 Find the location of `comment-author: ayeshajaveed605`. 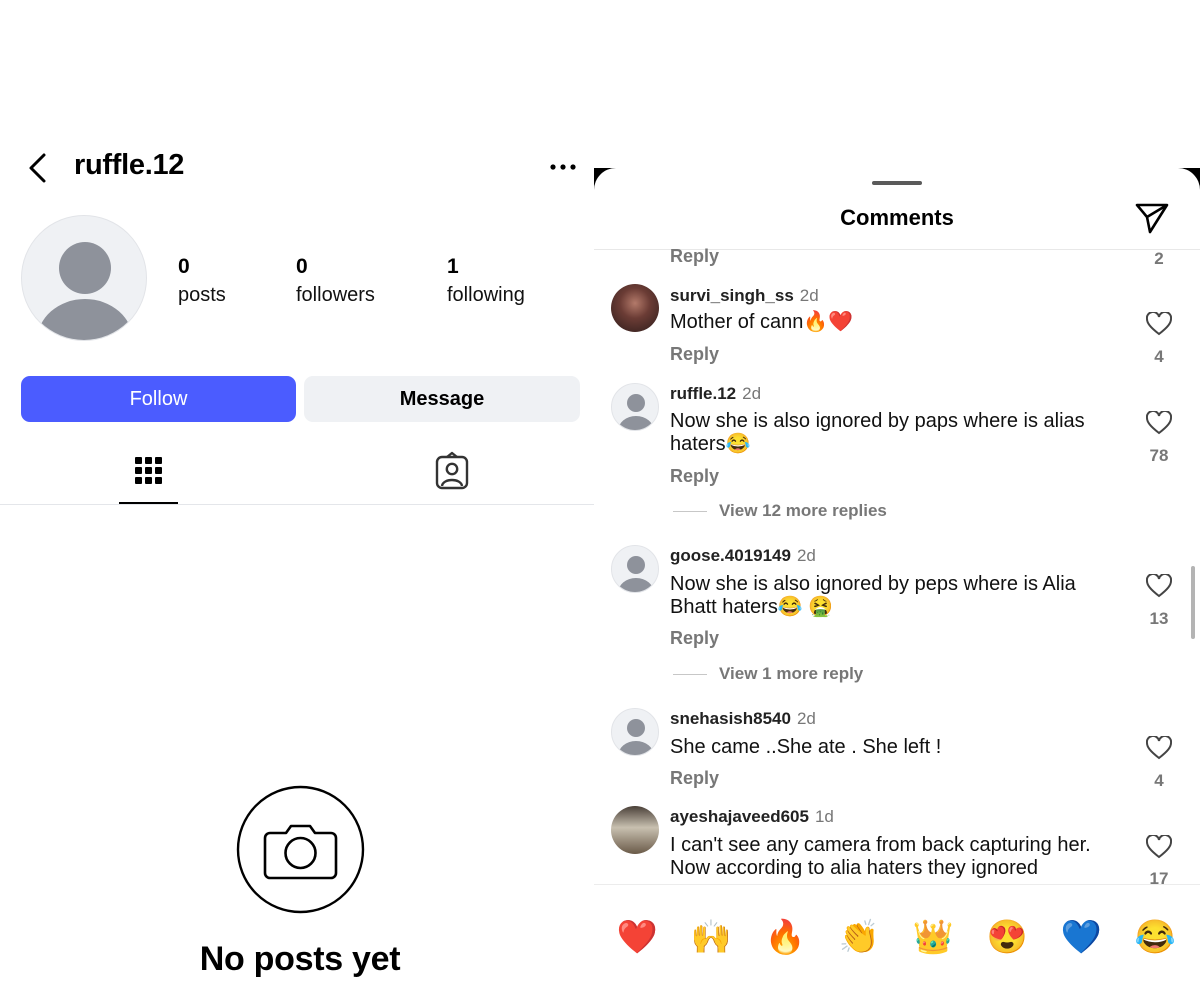

comment-author: ayeshajaveed605 is located at coordinates (739, 816).